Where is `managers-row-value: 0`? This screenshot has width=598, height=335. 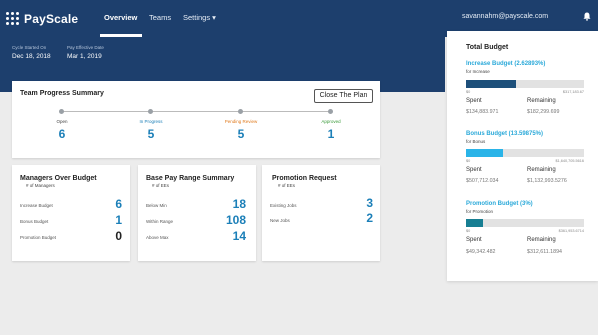 managers-row-value: 0 is located at coordinates (107, 236).